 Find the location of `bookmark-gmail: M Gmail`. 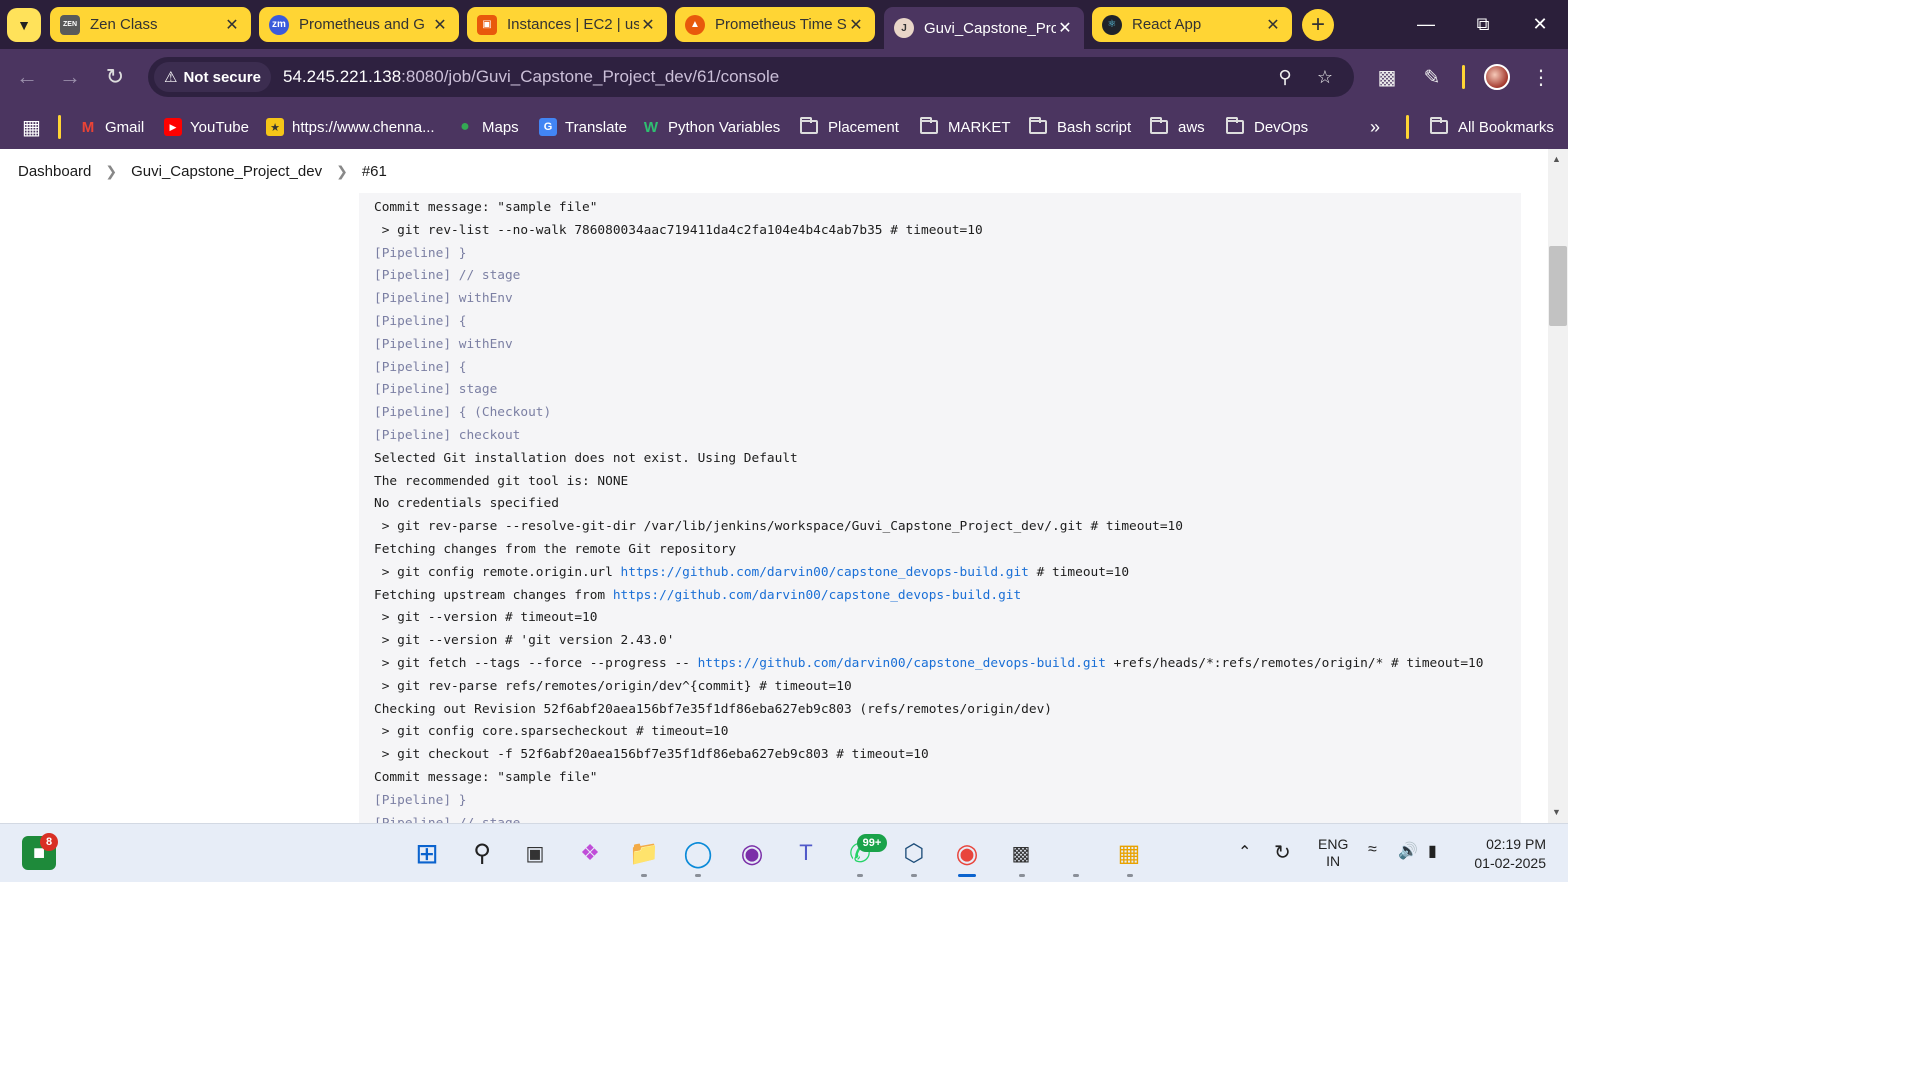

bookmark-gmail: M Gmail is located at coordinates (111, 127).